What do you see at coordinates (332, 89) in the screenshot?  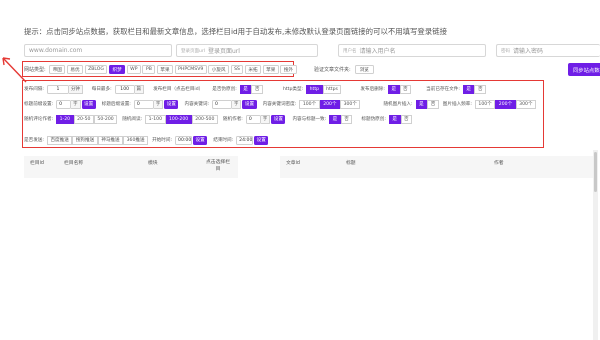 I see `https-option: https` at bounding box center [332, 89].